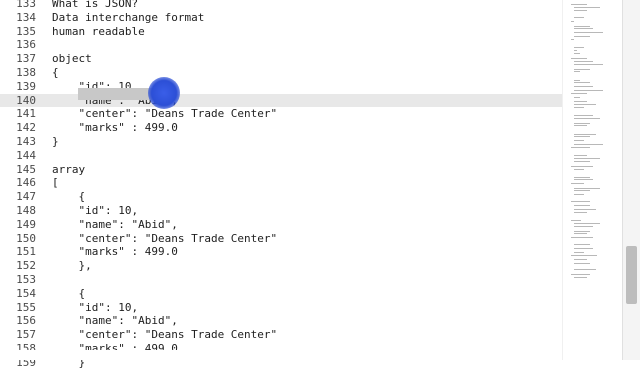 Image resolution: width=640 pixels, height=370 pixels. Describe the element at coordinates (281, 294) in the screenshot. I see `code-line: 154 {` at that location.